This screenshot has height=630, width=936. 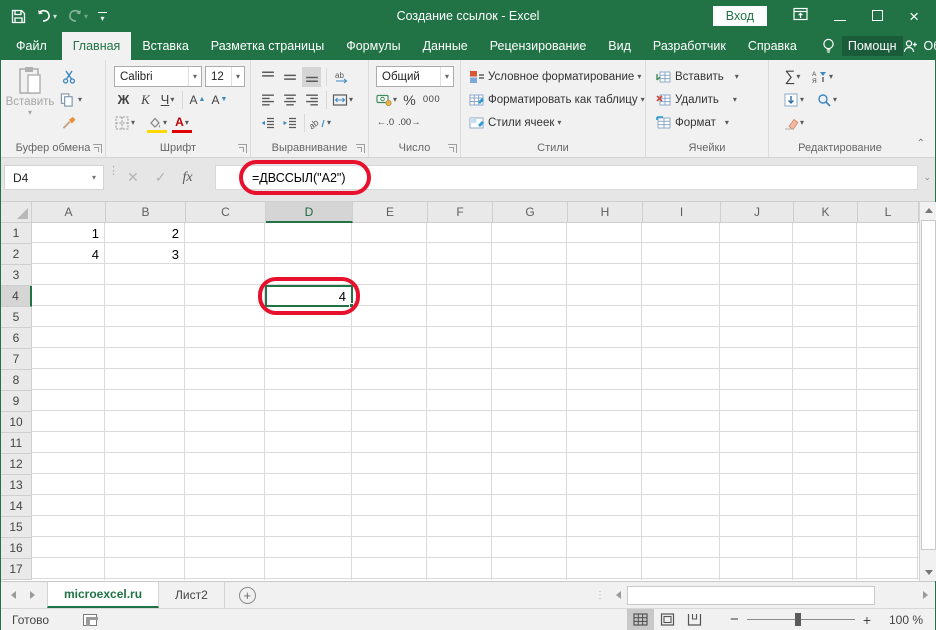 What do you see at coordinates (793, 100) in the screenshot?
I see `fill-button: ▾` at bounding box center [793, 100].